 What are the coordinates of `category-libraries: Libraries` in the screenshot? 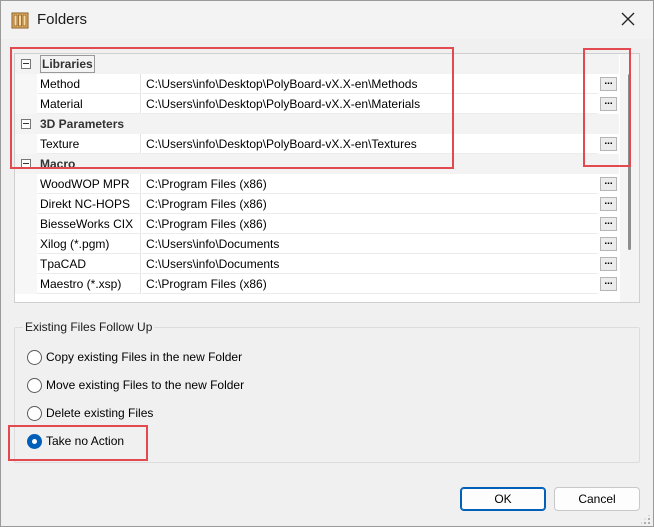 It's located at (317, 64).